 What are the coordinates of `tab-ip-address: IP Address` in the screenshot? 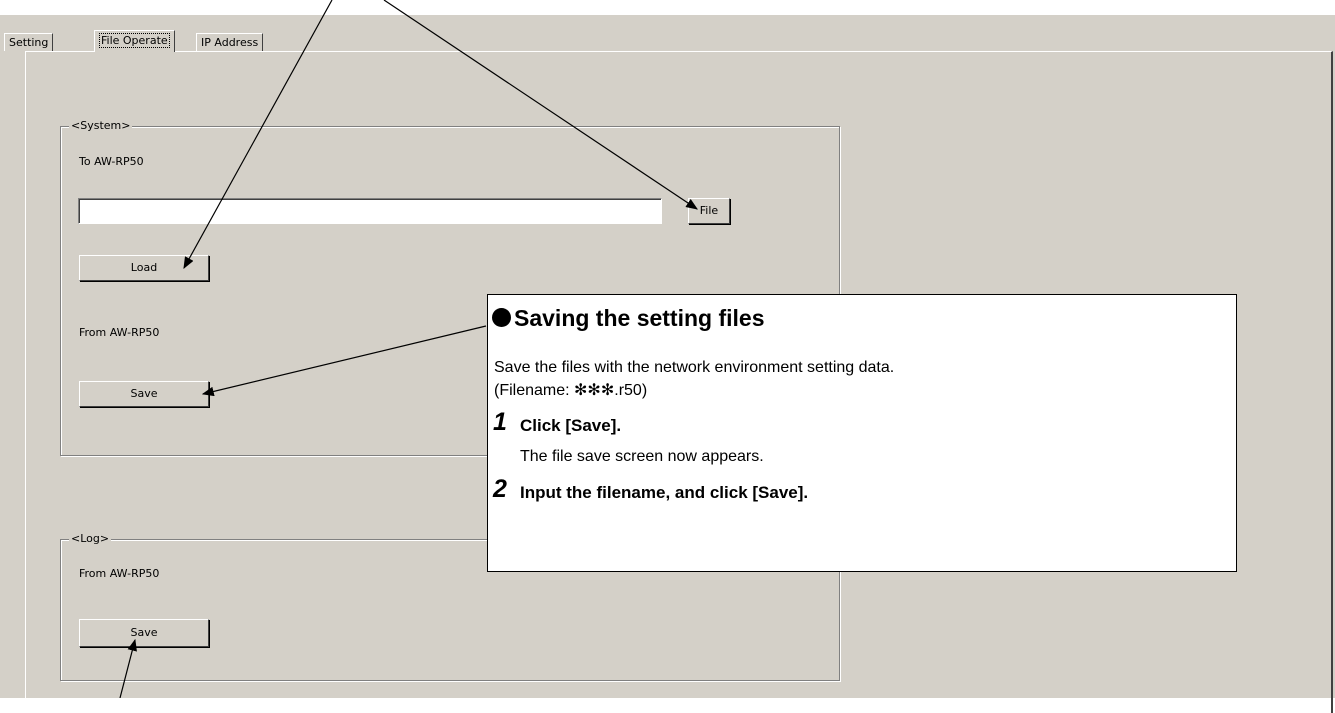 It's located at (230, 42).